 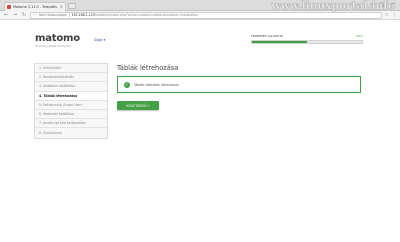 I want to click on next-button: Következő », so click(x=138, y=105).